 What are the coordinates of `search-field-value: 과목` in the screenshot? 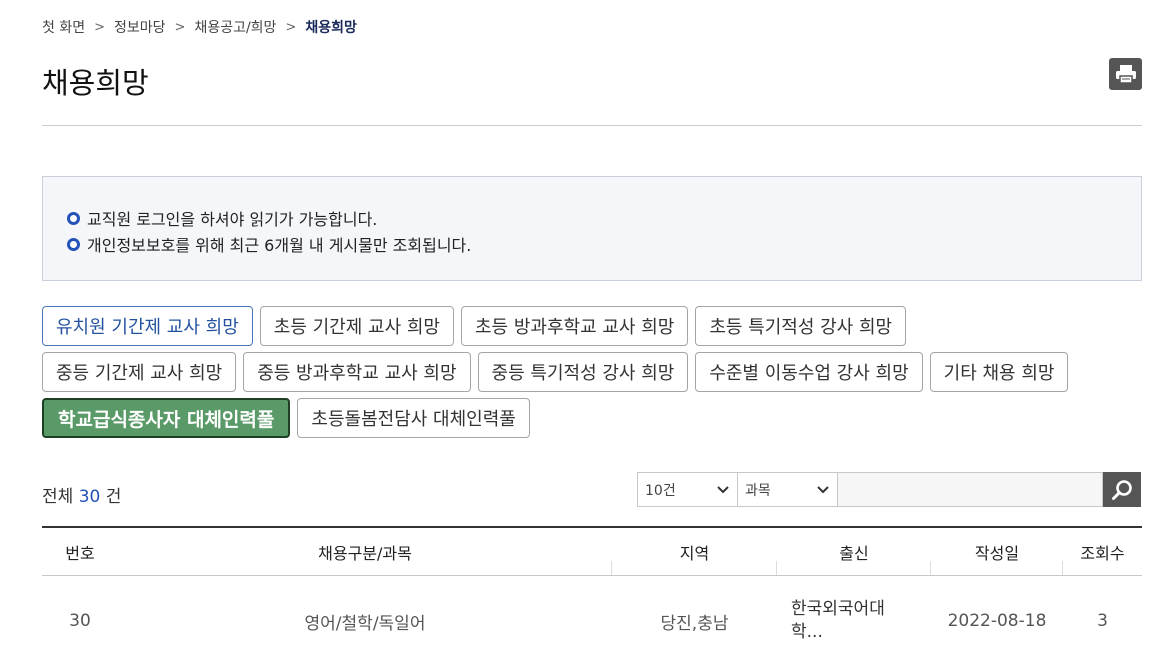 It's located at (758, 490).